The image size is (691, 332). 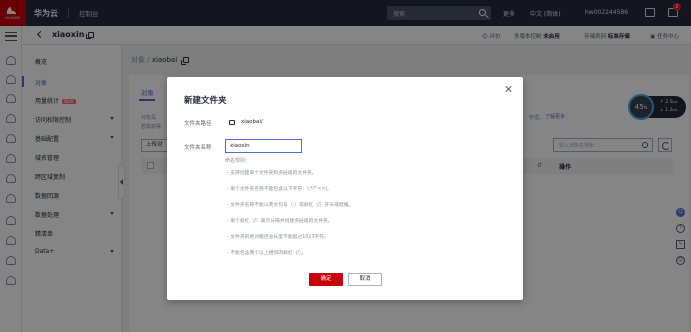 What do you see at coordinates (280, 221) in the screenshot?
I see `naming-rule: - 单个斜杠（/）表示分隔并创建多层级的文件夹。` at bounding box center [280, 221].